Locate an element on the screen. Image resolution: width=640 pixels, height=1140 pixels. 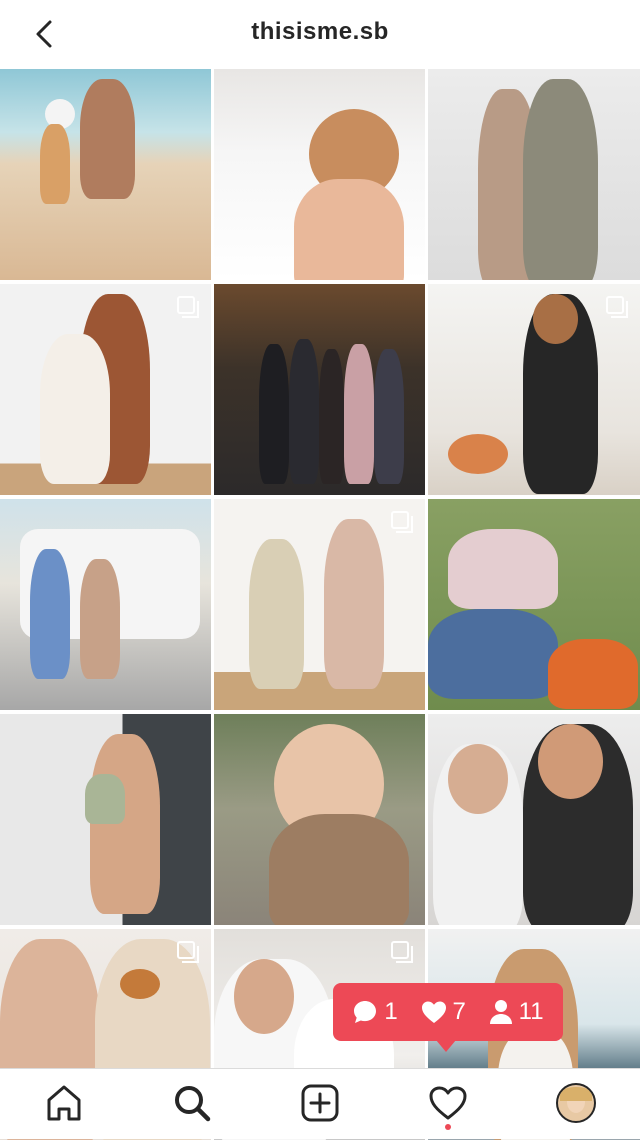
likes-count-value: 7 is located at coordinates (459, 1011).